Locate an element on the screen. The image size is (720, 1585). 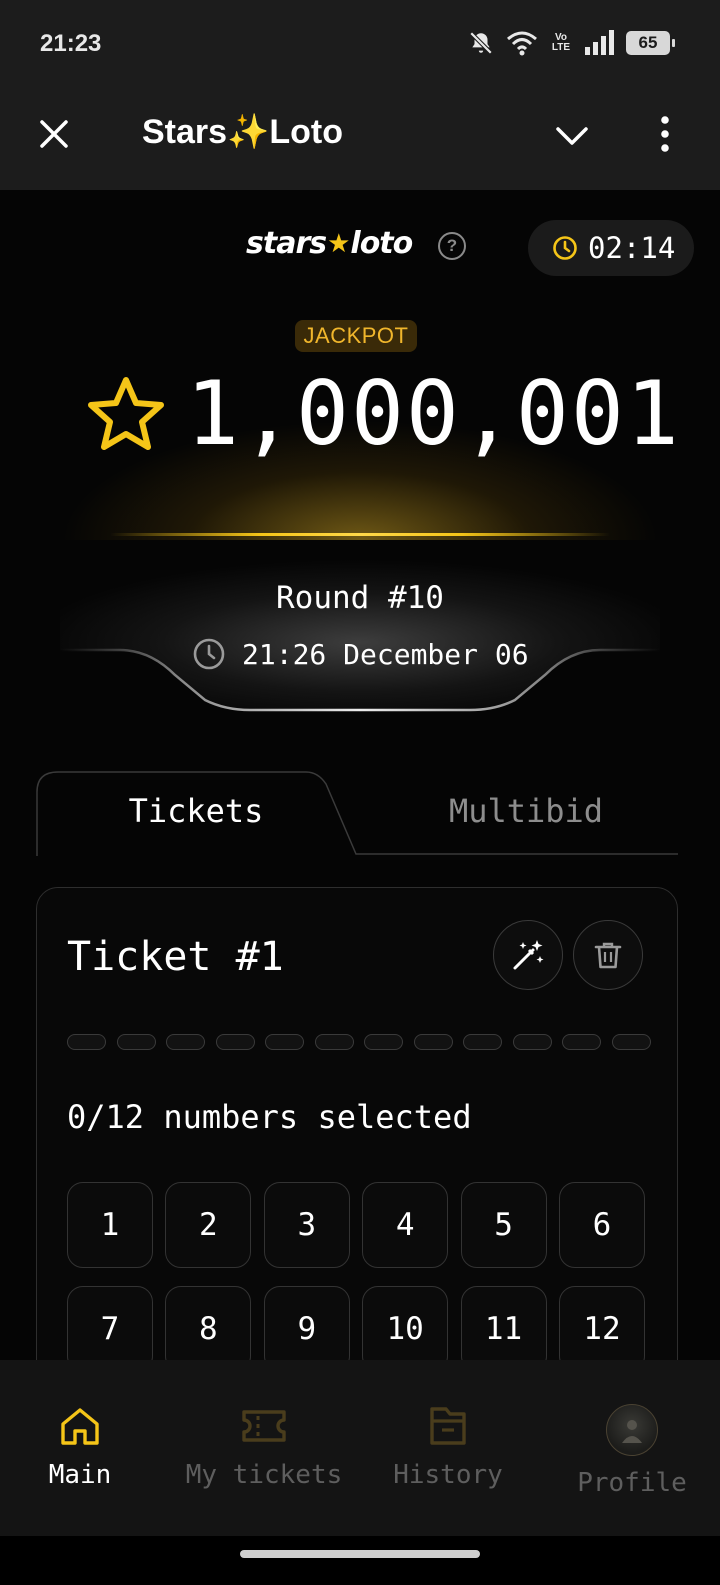
nav-profile: Profile is located at coordinates (632, 1451).